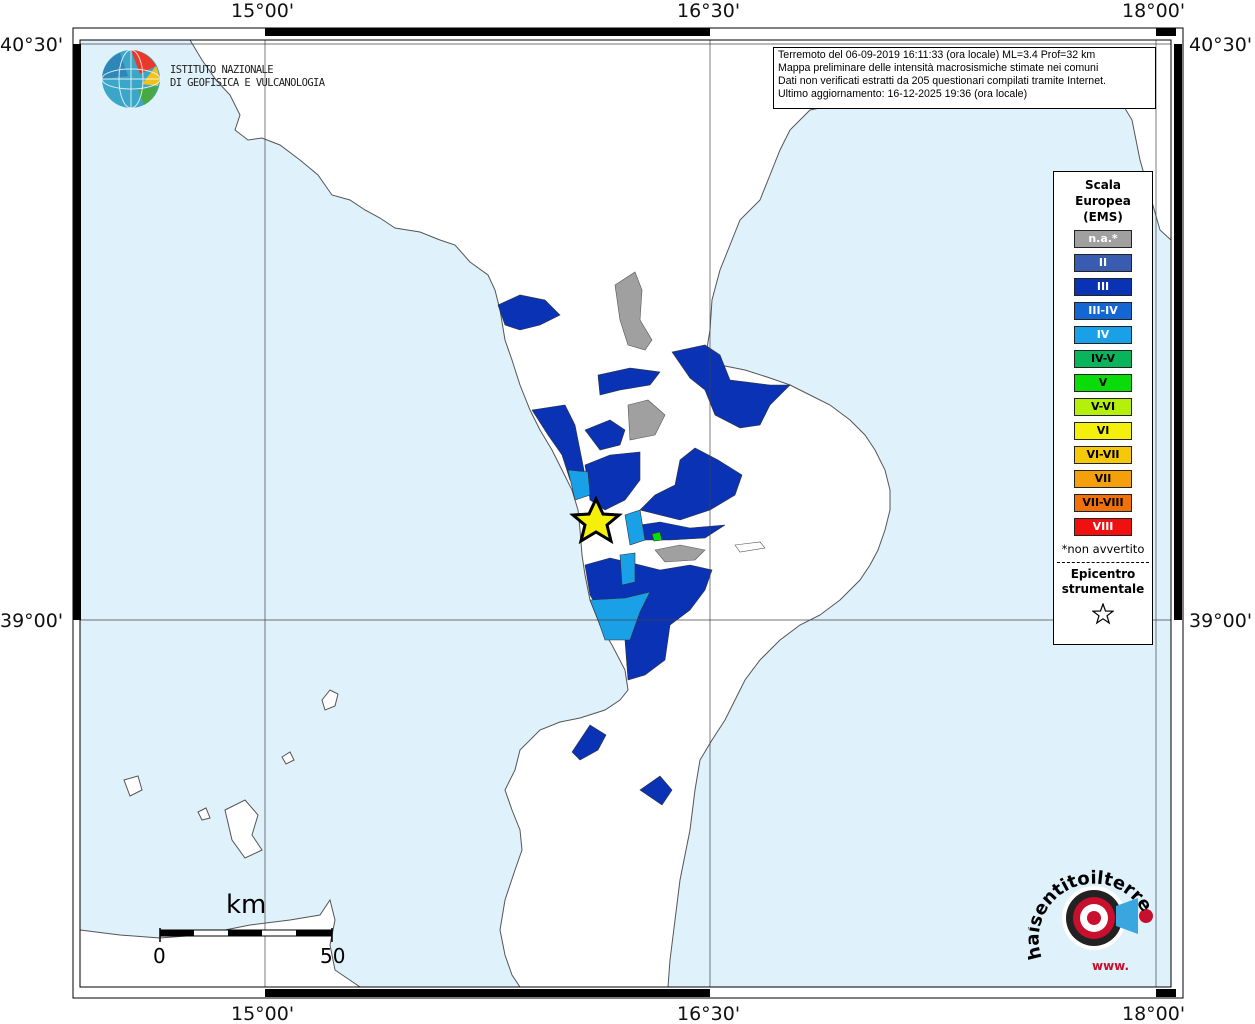 The height and width of the screenshot is (1024, 1255). What do you see at coordinates (1103, 335) in the screenshot?
I see `legend-item: IV` at bounding box center [1103, 335].